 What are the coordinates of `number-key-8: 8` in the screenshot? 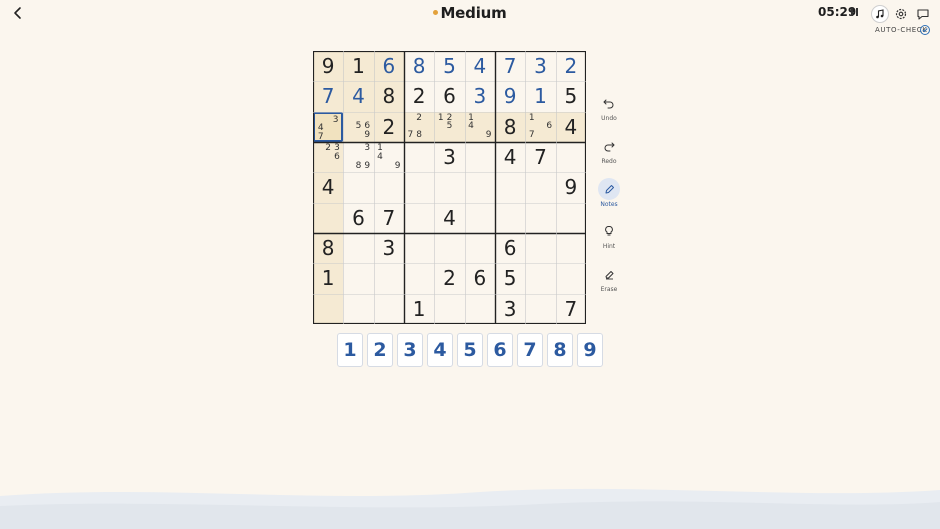 It's located at (560, 350).